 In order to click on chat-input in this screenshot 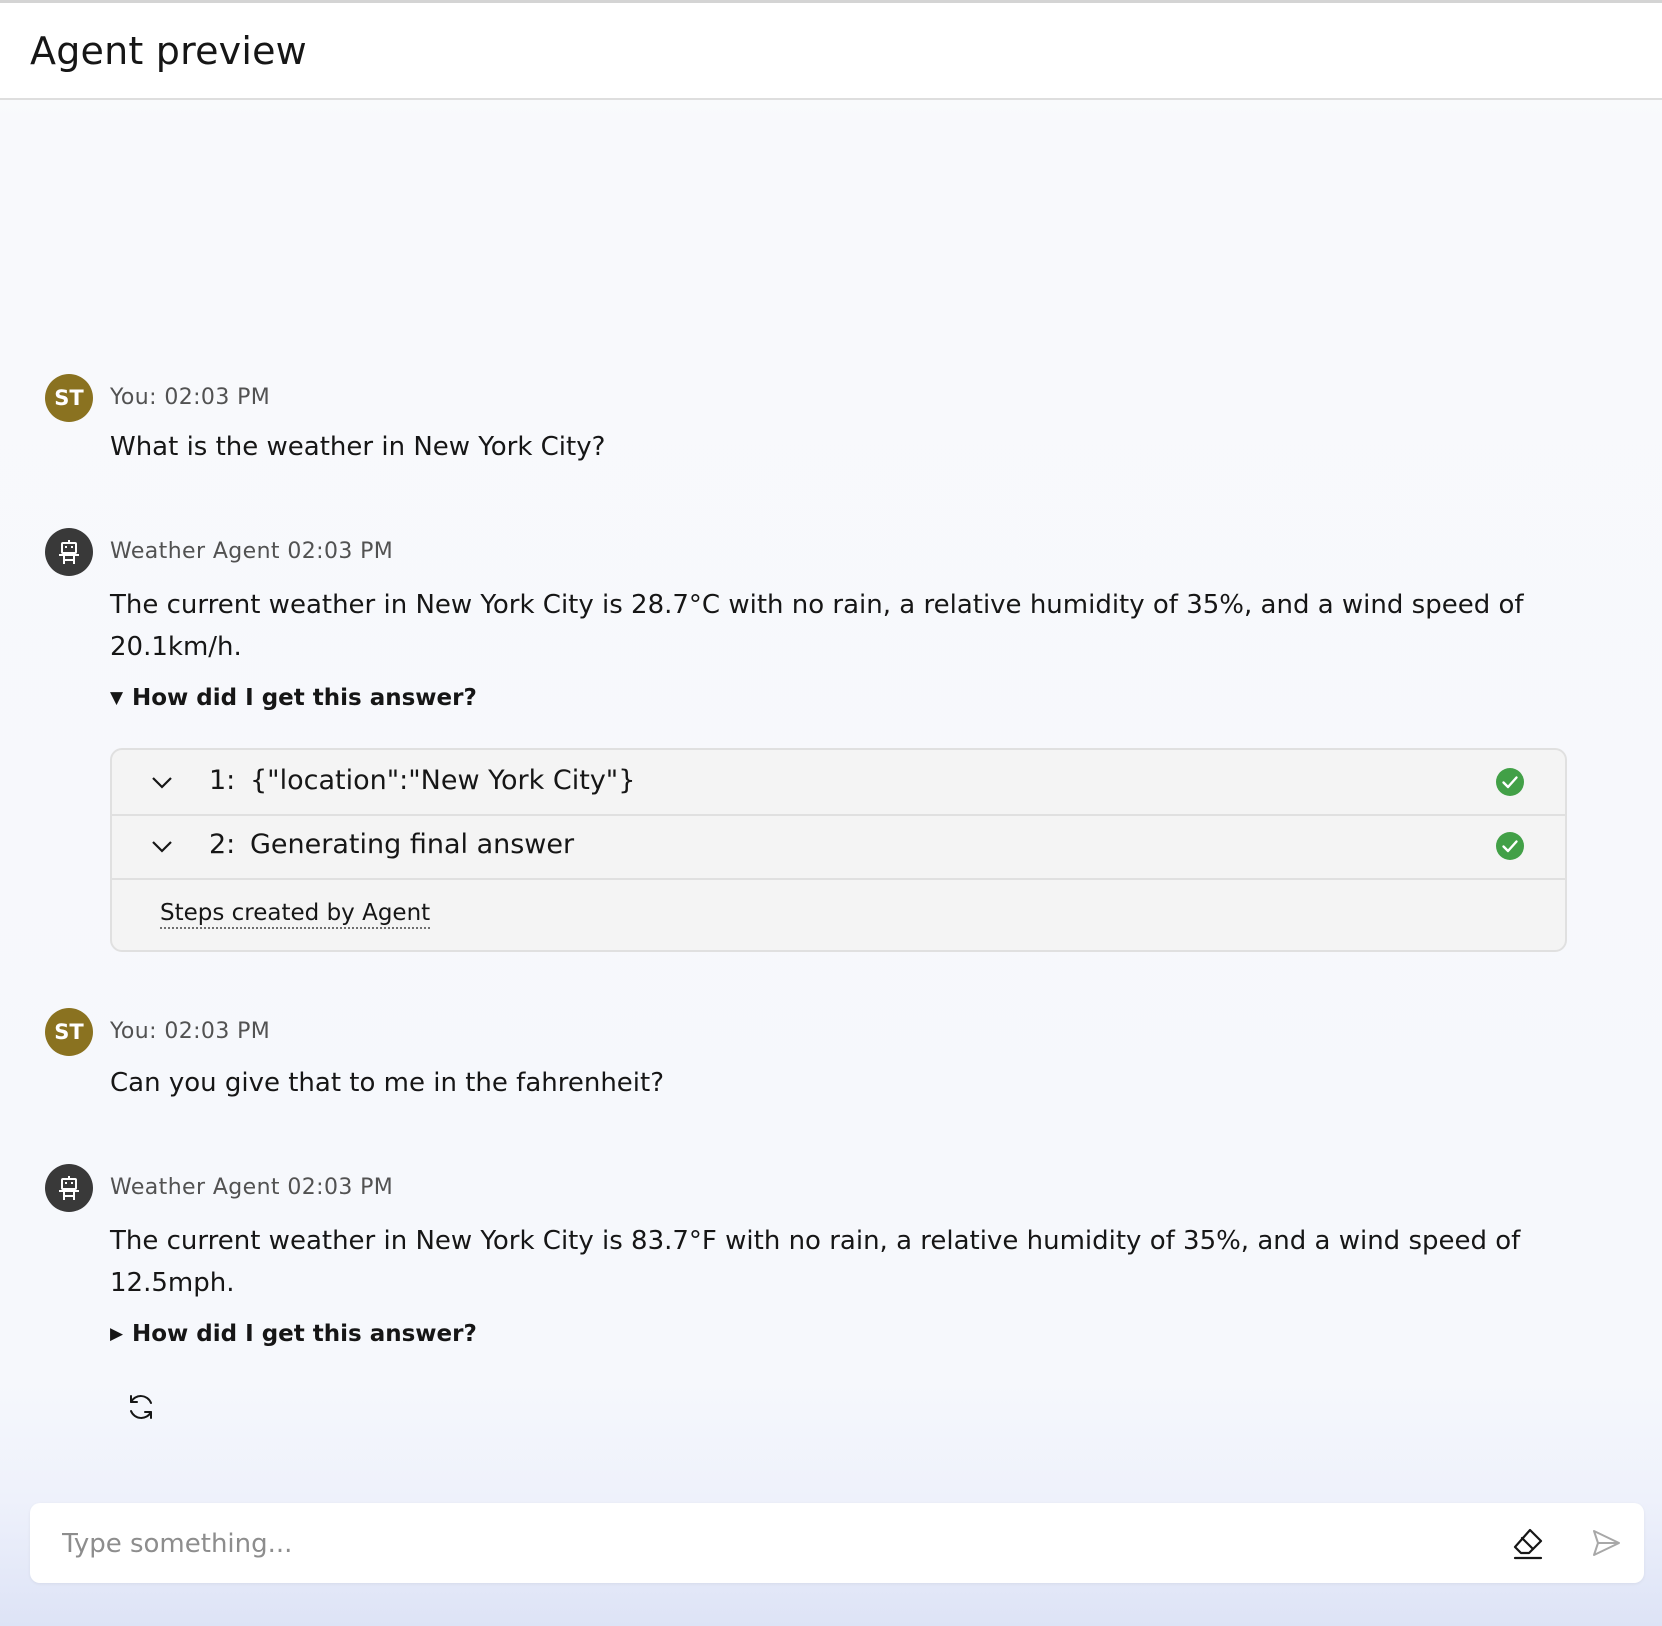, I will do `click(782, 1544)`.